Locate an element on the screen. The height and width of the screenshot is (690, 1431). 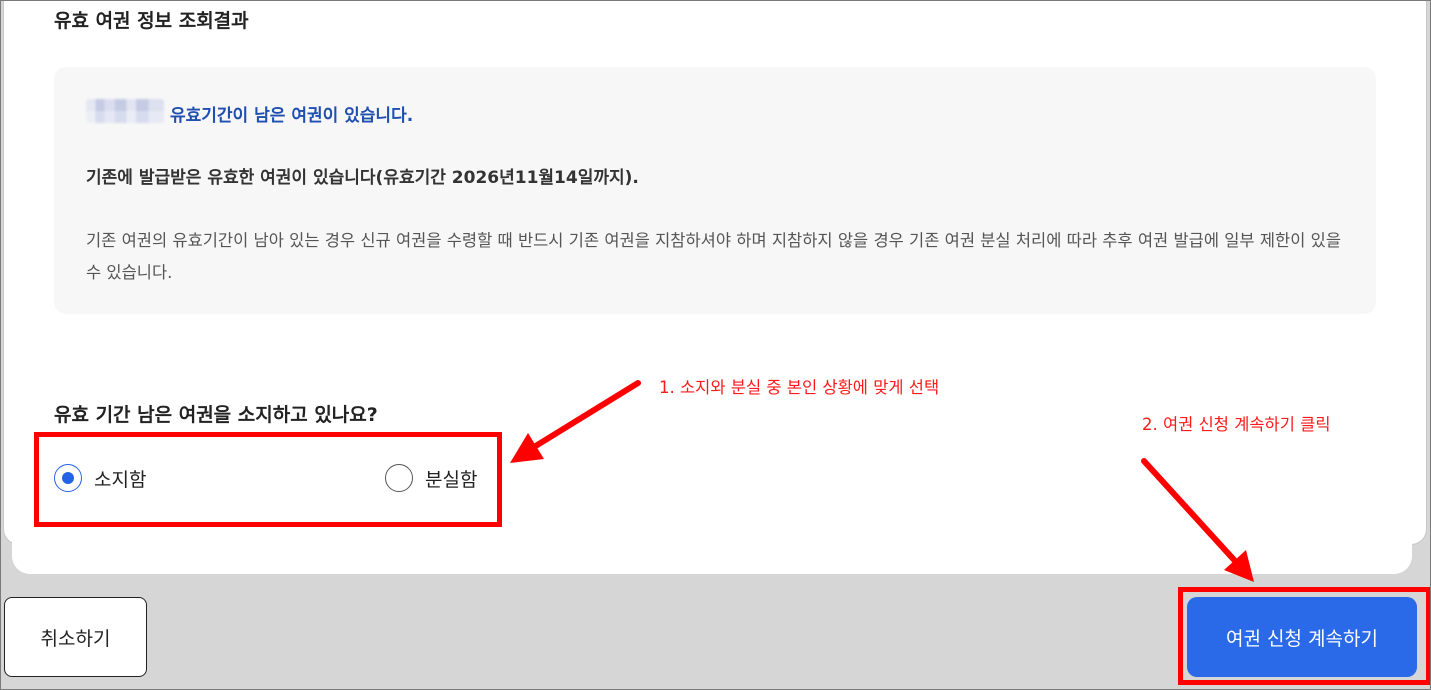
annotation-step2: 2. 여권 신청 계속하기 클릭 is located at coordinates (1236, 424).